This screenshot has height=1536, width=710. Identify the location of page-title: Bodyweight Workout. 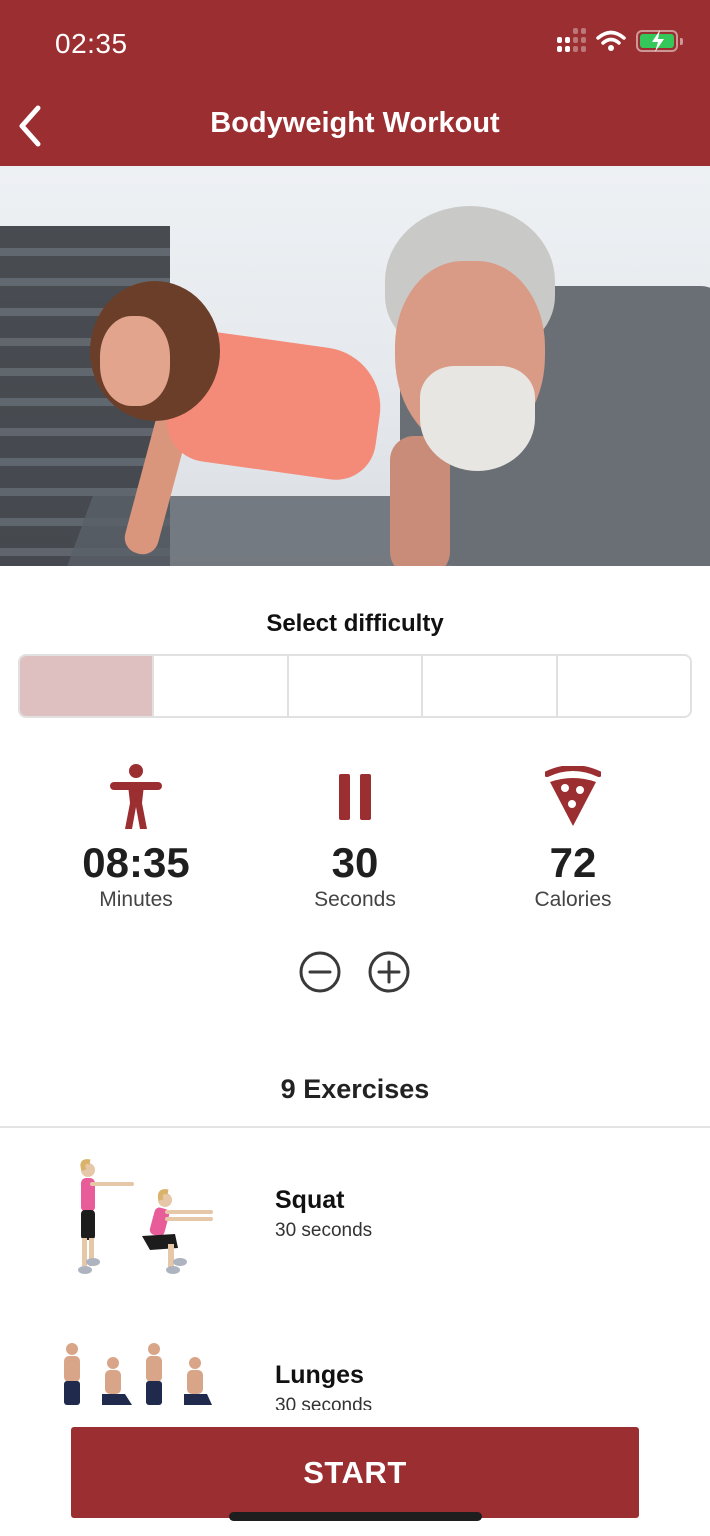
(355, 123).